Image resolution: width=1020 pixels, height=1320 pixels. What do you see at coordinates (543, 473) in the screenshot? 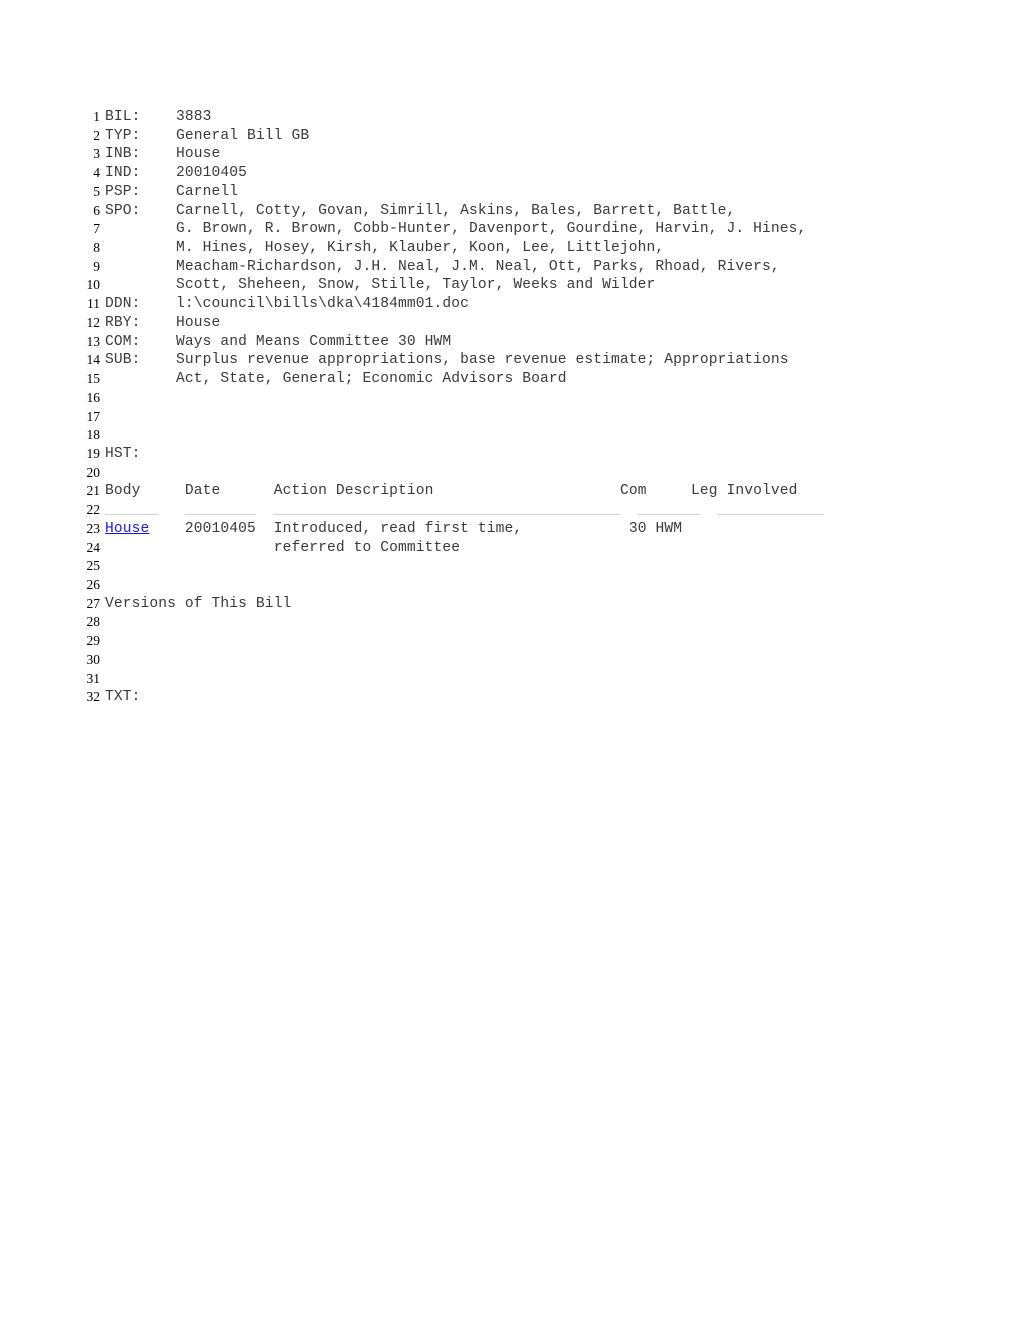
I see `record-line: 20` at bounding box center [543, 473].